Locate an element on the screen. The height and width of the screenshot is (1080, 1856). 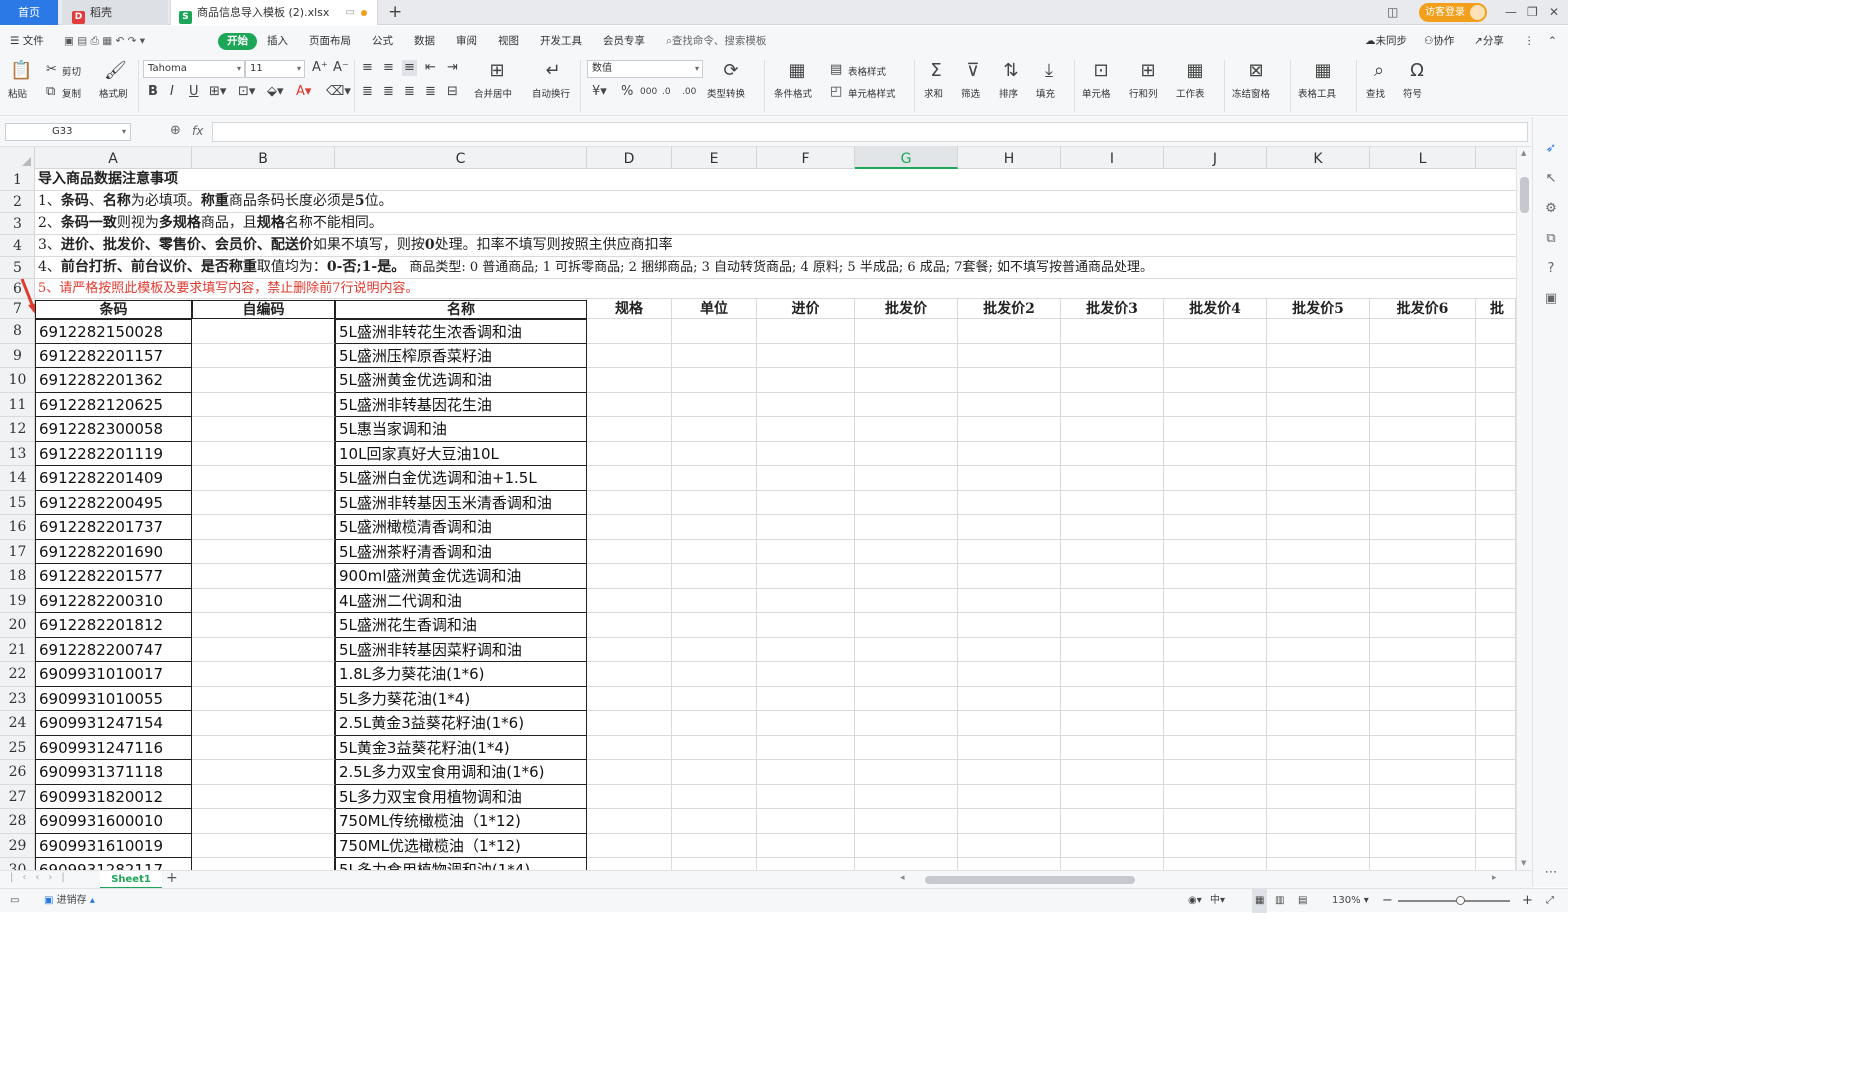
barcode-cell: 6909931282117 is located at coordinates (113, 864).